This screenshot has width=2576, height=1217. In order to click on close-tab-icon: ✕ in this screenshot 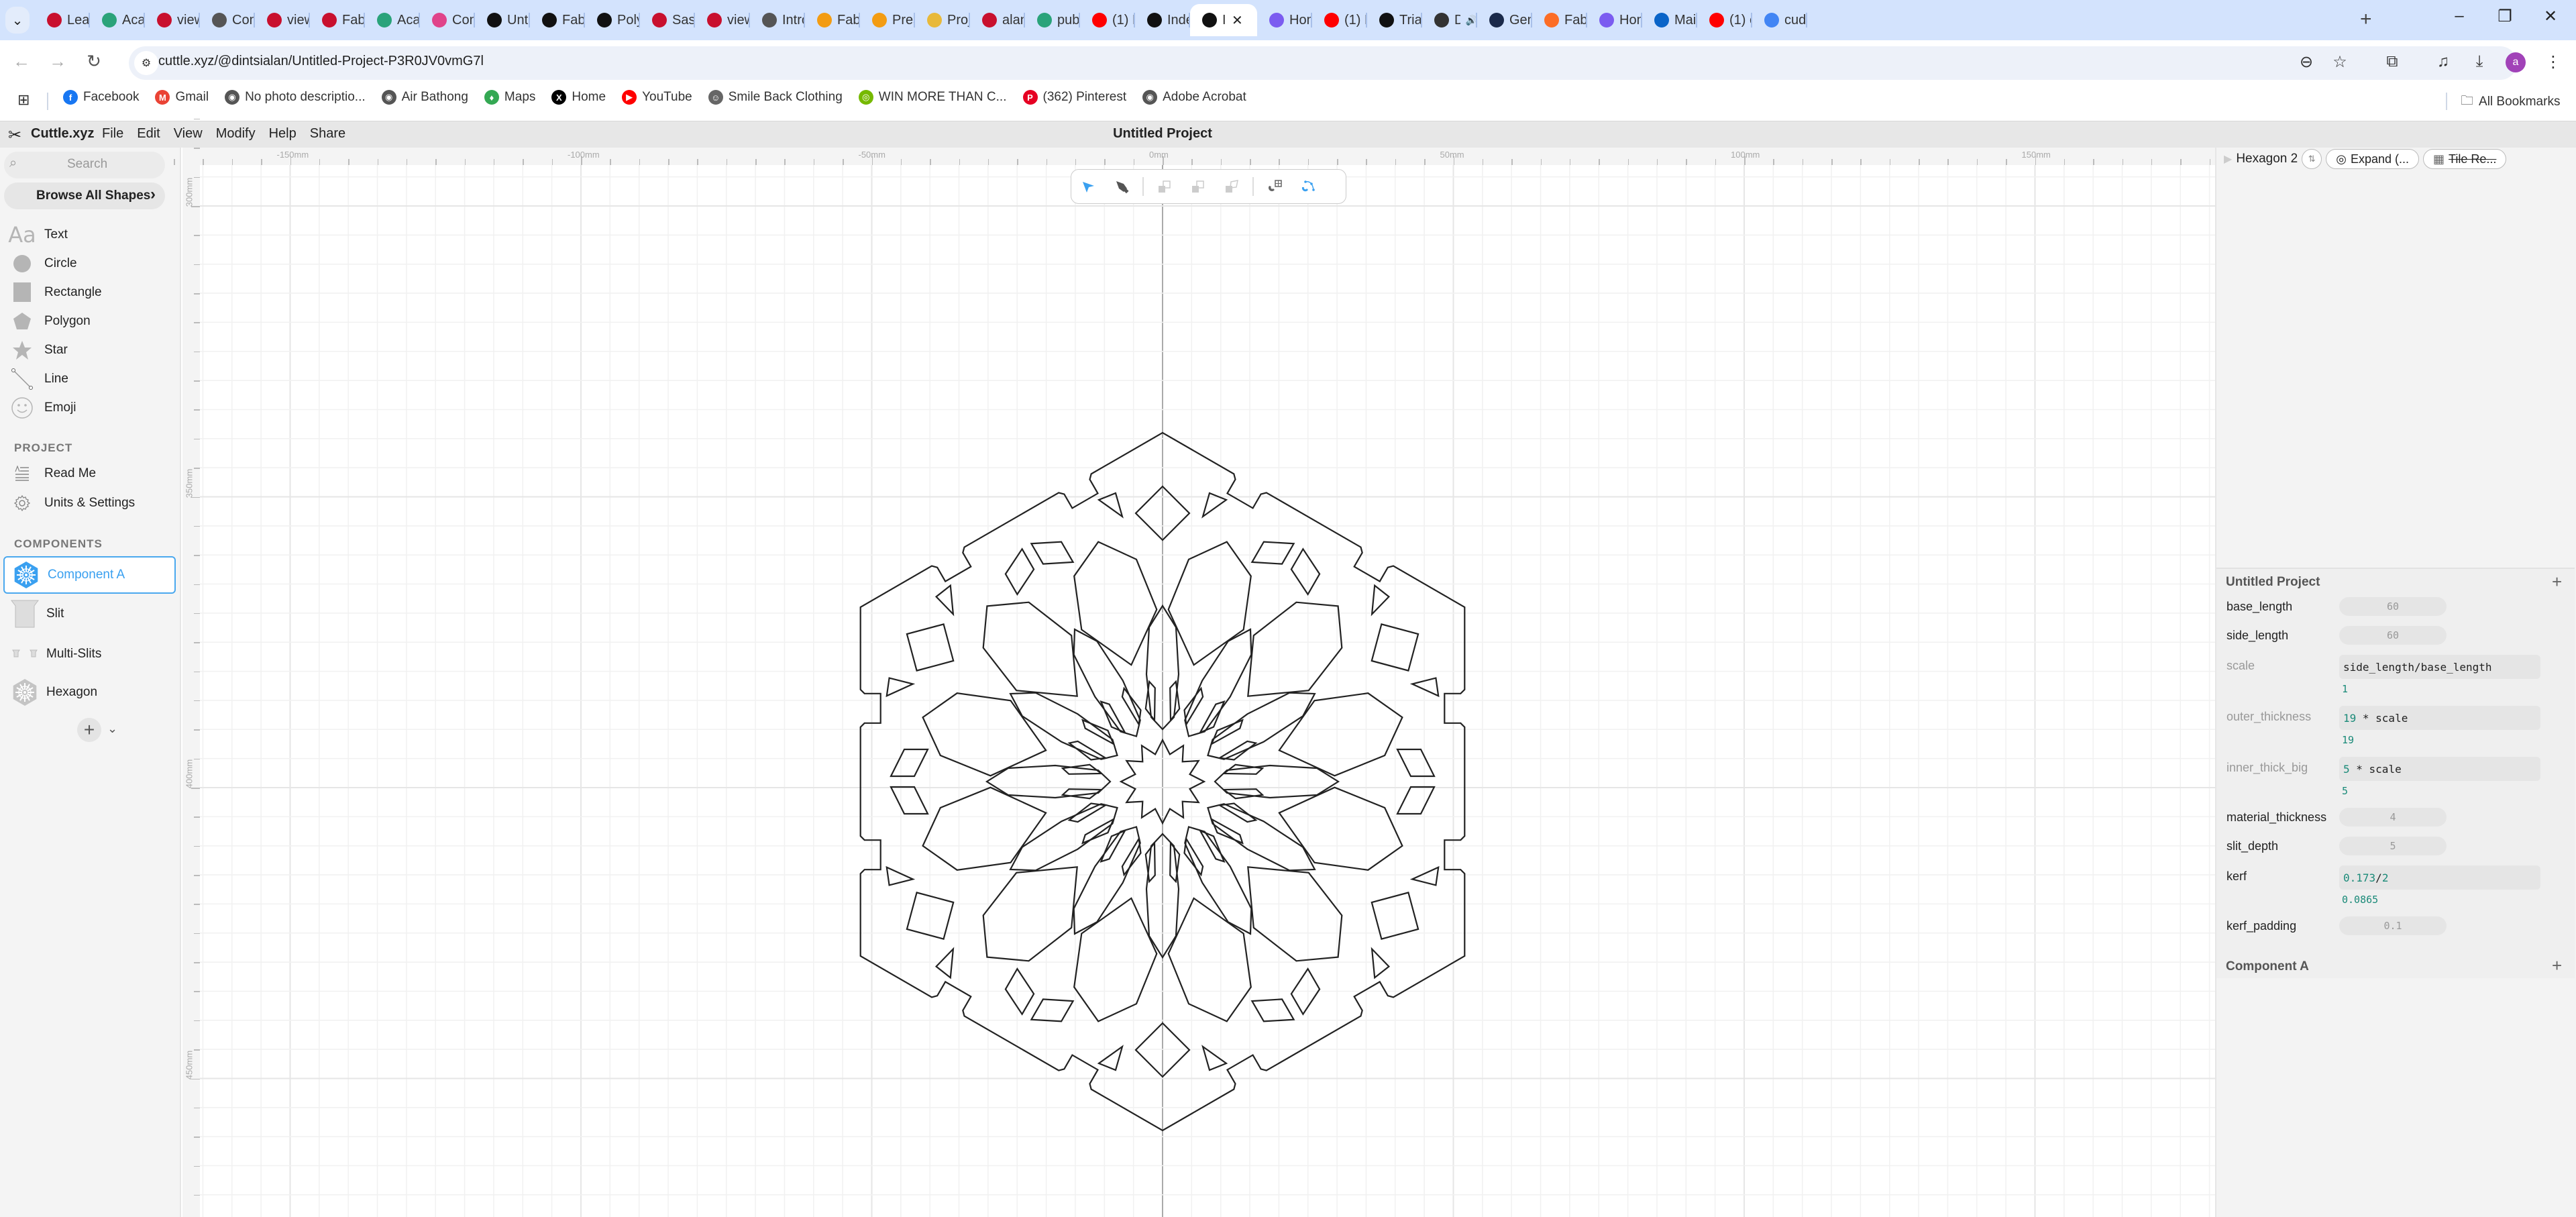, I will do `click(1237, 20)`.